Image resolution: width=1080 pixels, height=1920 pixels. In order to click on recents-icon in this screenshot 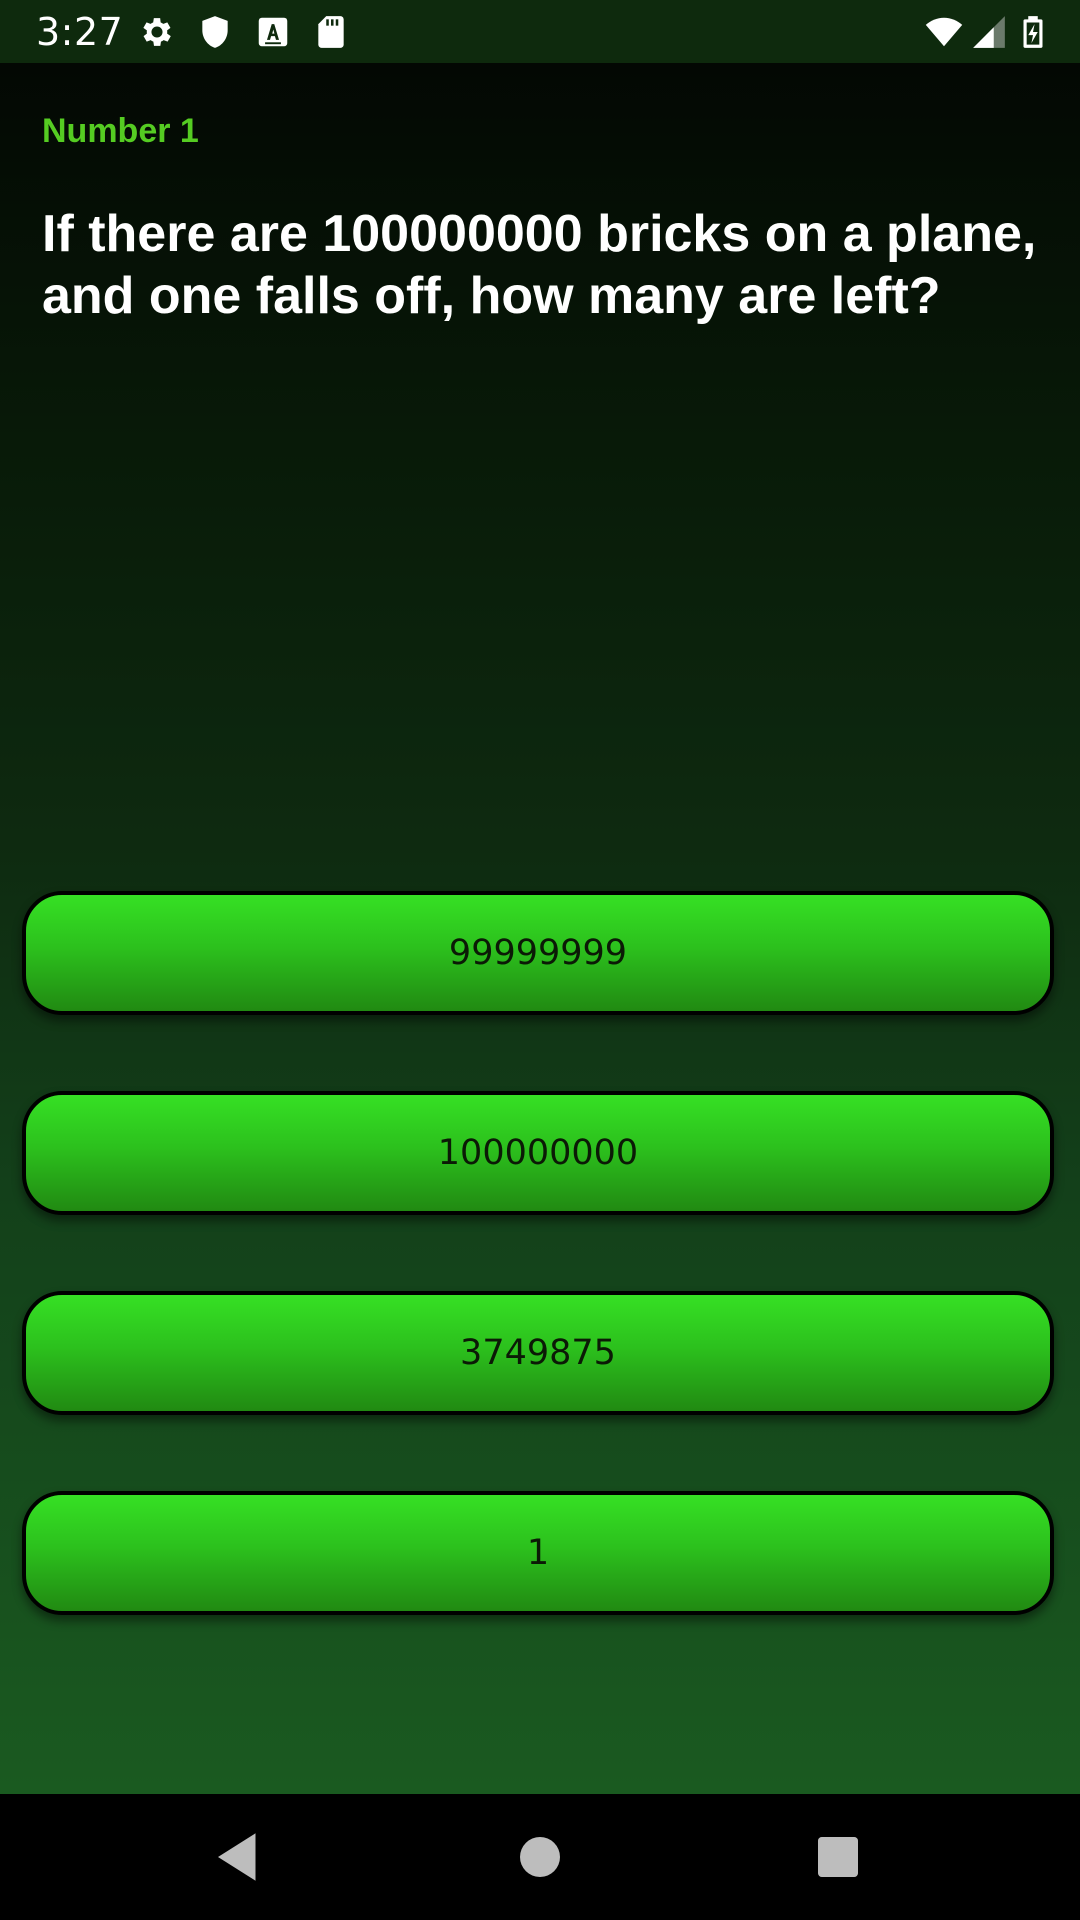, I will do `click(838, 1857)`.